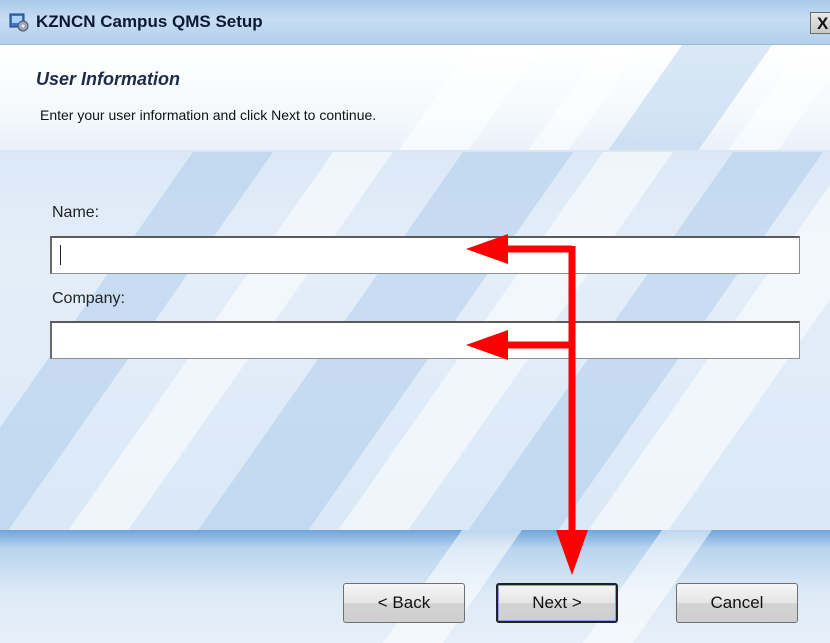 This screenshot has height=643, width=830. What do you see at coordinates (108, 79) in the screenshot?
I see `page-title: User Information` at bounding box center [108, 79].